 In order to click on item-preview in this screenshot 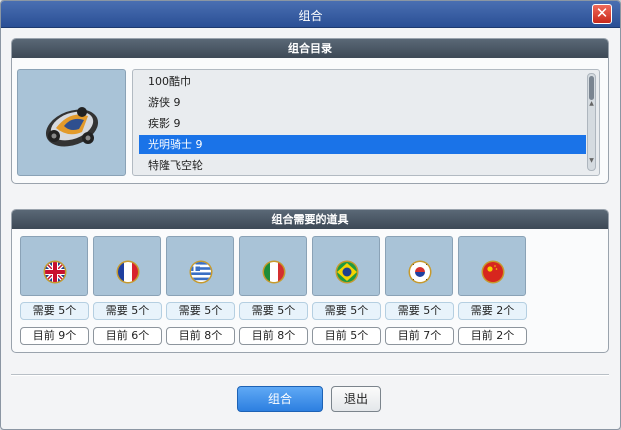, I will do `click(71, 122)`.